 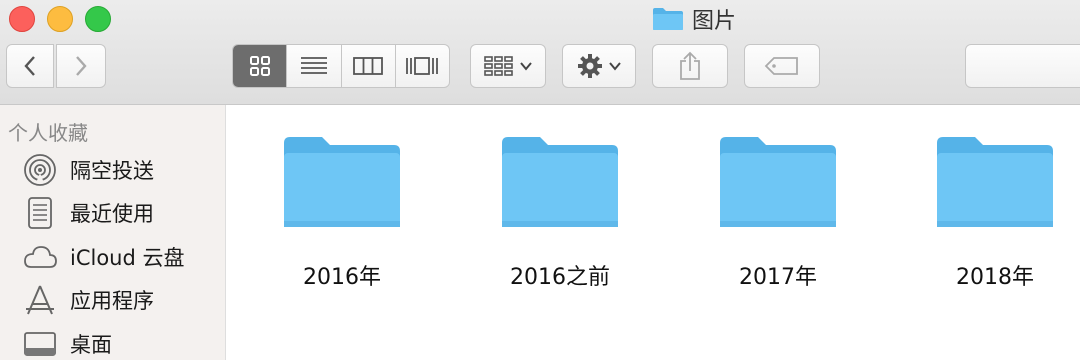 I want to click on folder-item: 2017年, so click(x=778, y=197).